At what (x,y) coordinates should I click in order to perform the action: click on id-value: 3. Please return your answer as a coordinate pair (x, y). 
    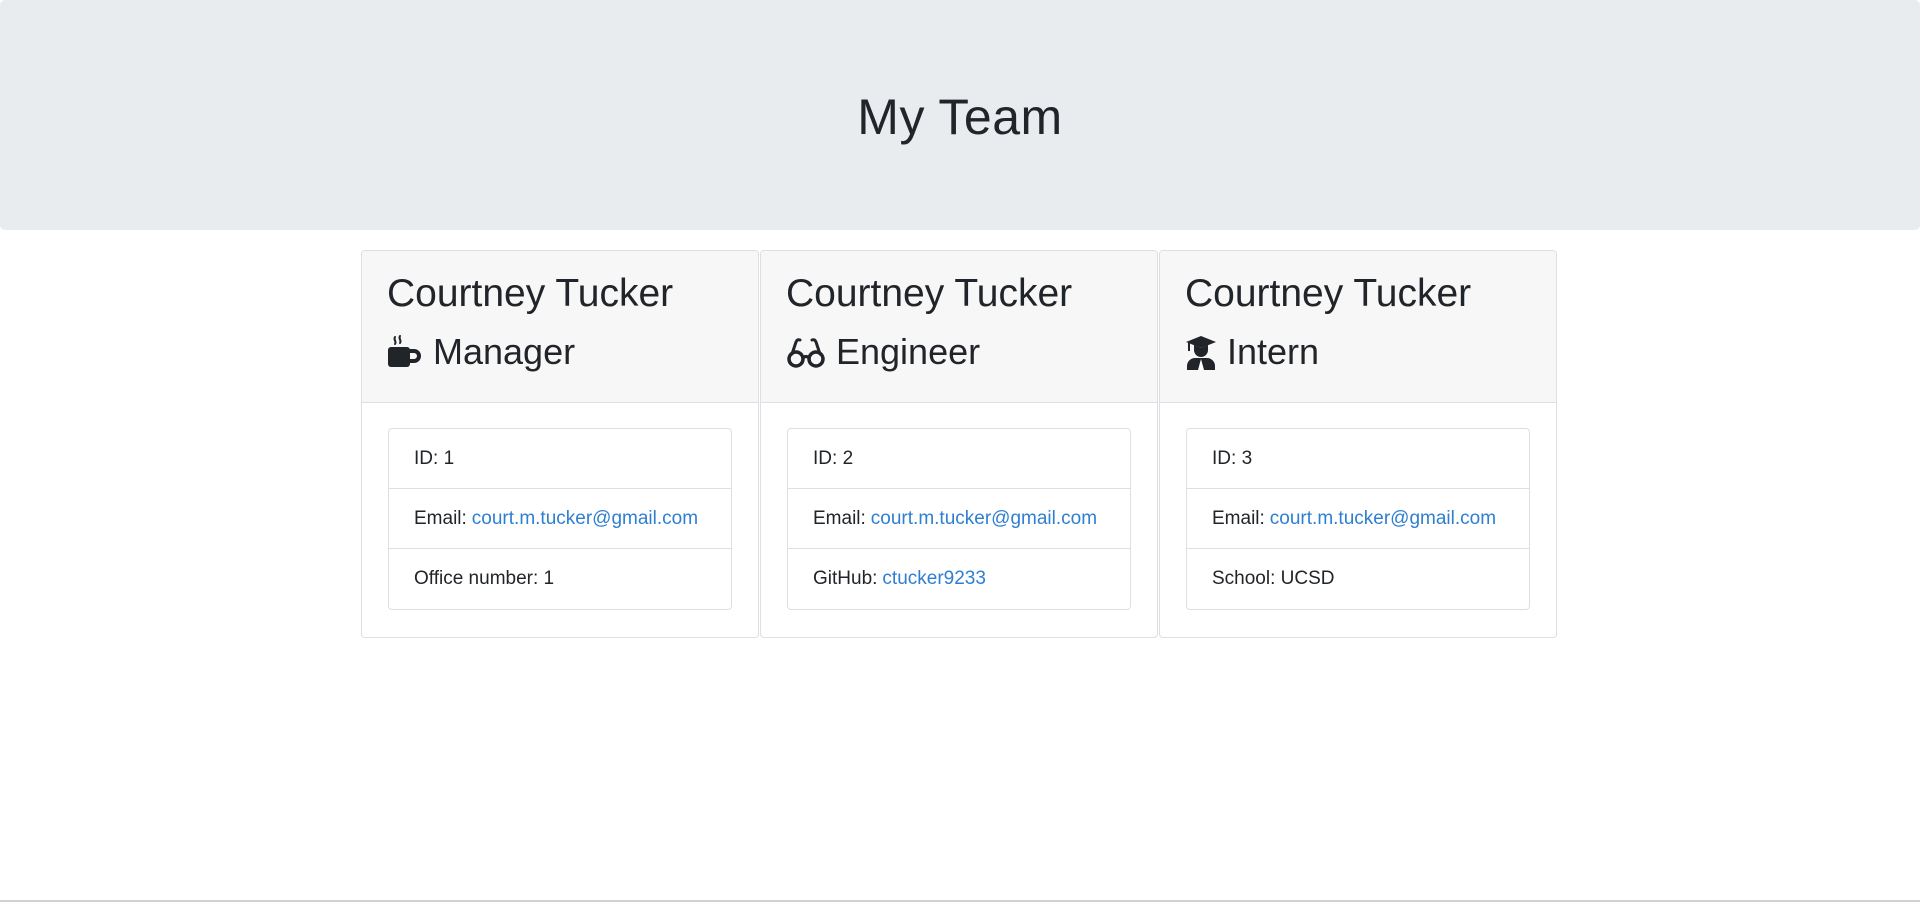
    Looking at the image, I should click on (1247, 458).